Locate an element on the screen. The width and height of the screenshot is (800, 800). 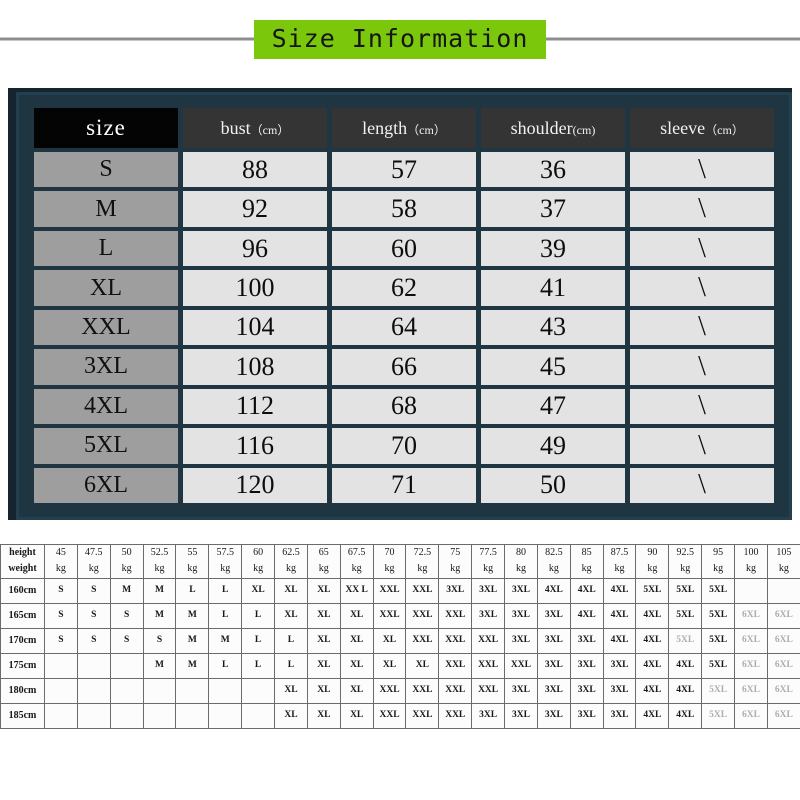
length-value: 60 is located at coordinates (404, 248).